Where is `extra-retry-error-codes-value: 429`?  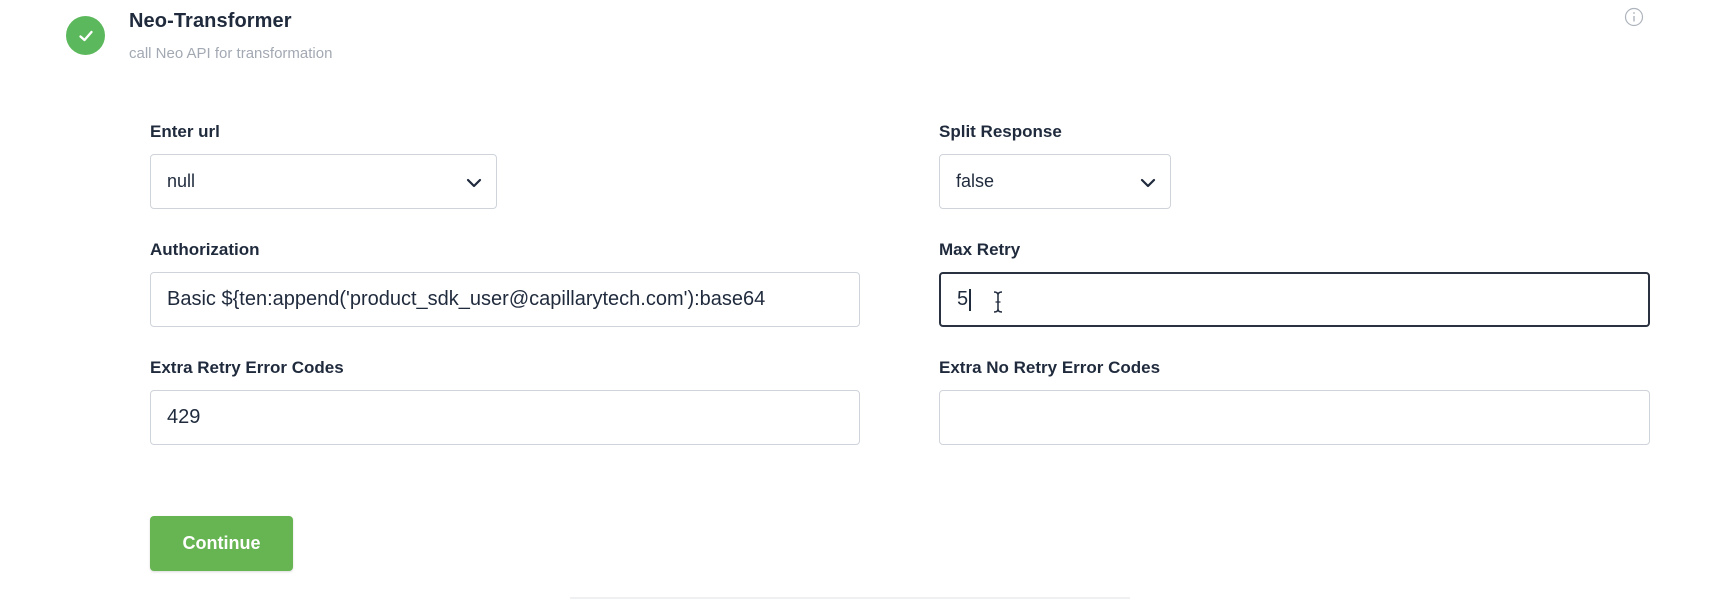 extra-retry-error-codes-value: 429 is located at coordinates (184, 417).